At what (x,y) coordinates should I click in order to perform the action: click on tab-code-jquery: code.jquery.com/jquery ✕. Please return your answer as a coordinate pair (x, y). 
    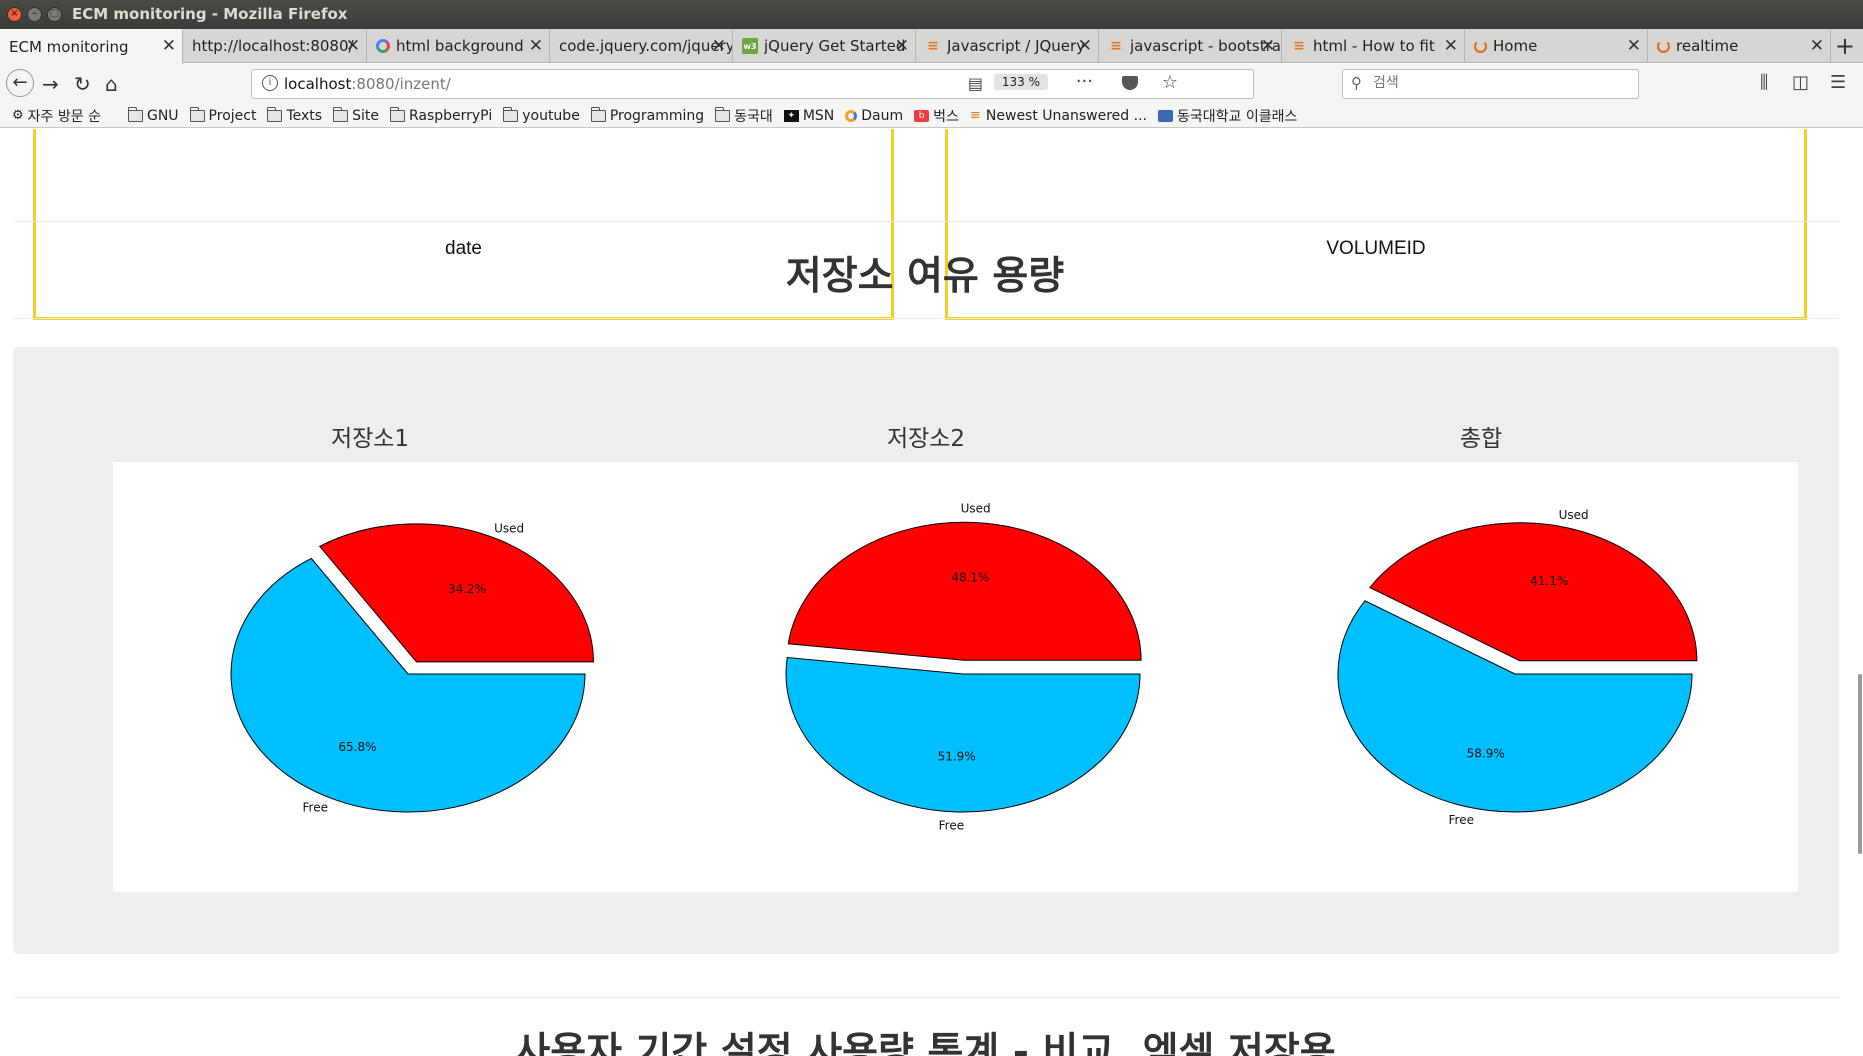
    Looking at the image, I should click on (641, 46).